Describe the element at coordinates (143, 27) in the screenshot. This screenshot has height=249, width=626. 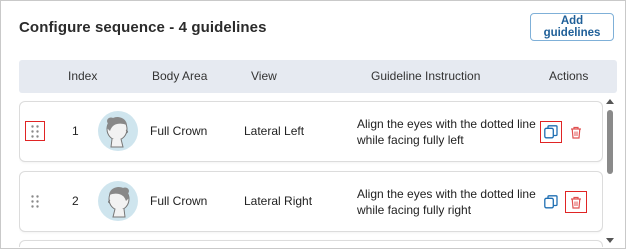
I see `page-title: Configure sequence - 4 guidelines` at that location.